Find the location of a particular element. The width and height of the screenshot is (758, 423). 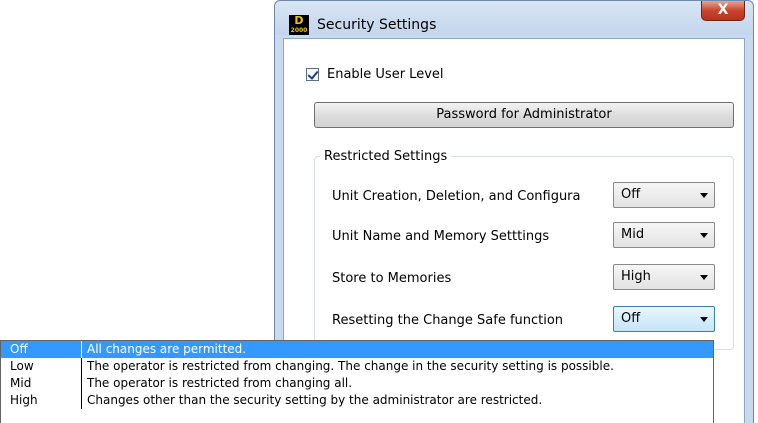

store-to-memories-select: High is located at coordinates (664, 277).